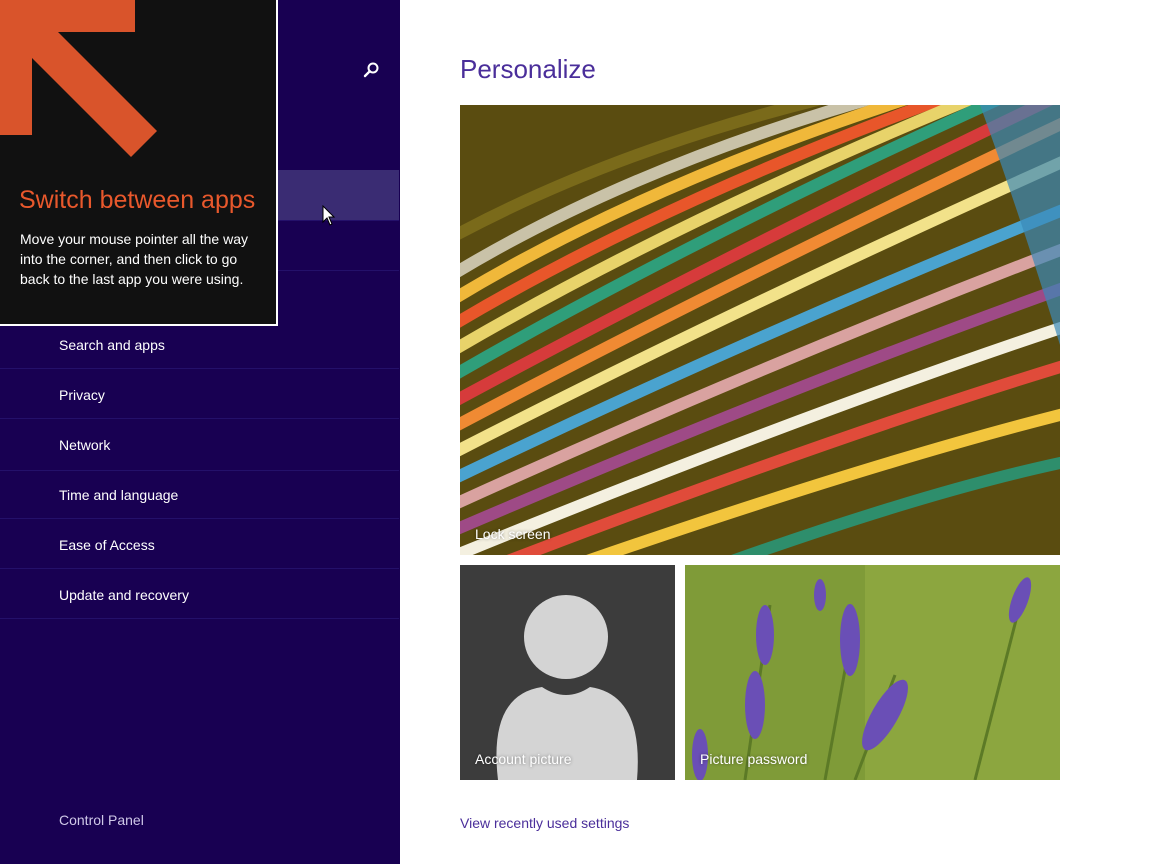  What do you see at coordinates (199, 345) in the screenshot?
I see `sidebar-item-search-and-apps: Search and apps` at bounding box center [199, 345].